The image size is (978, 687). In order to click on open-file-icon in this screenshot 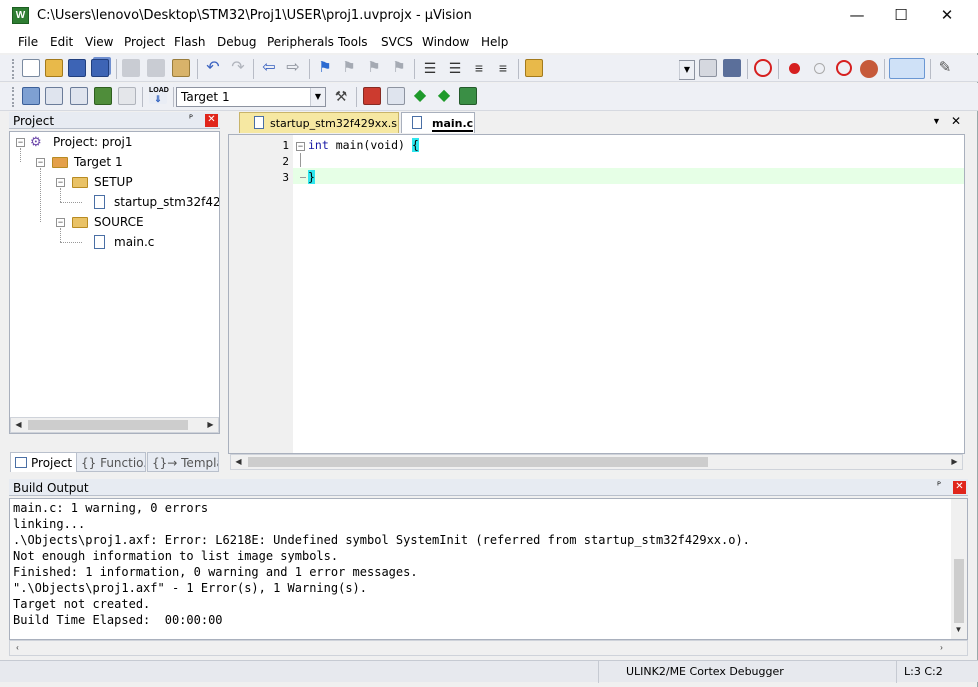, I will do `click(54, 68)`.